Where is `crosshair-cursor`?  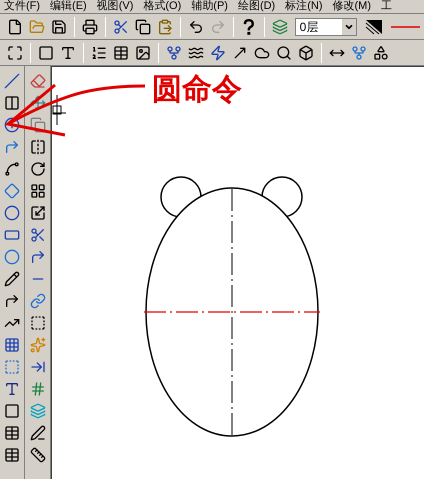 crosshair-cursor is located at coordinates (59, 110).